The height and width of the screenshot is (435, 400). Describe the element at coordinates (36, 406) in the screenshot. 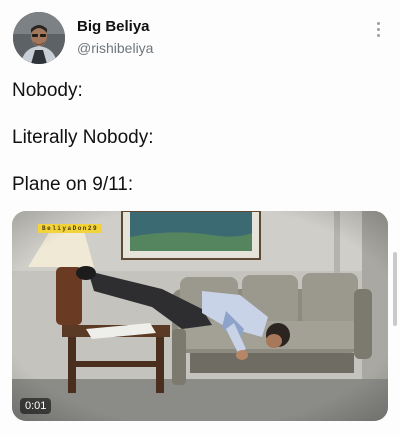

I see `video-duration-badge: 0:01` at that location.